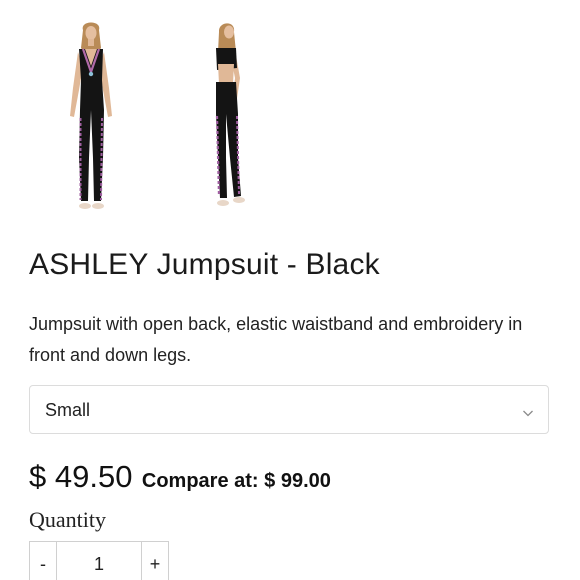 This screenshot has height=580, width=580. Describe the element at coordinates (91, 118) in the screenshot. I see `product-image-front` at that location.